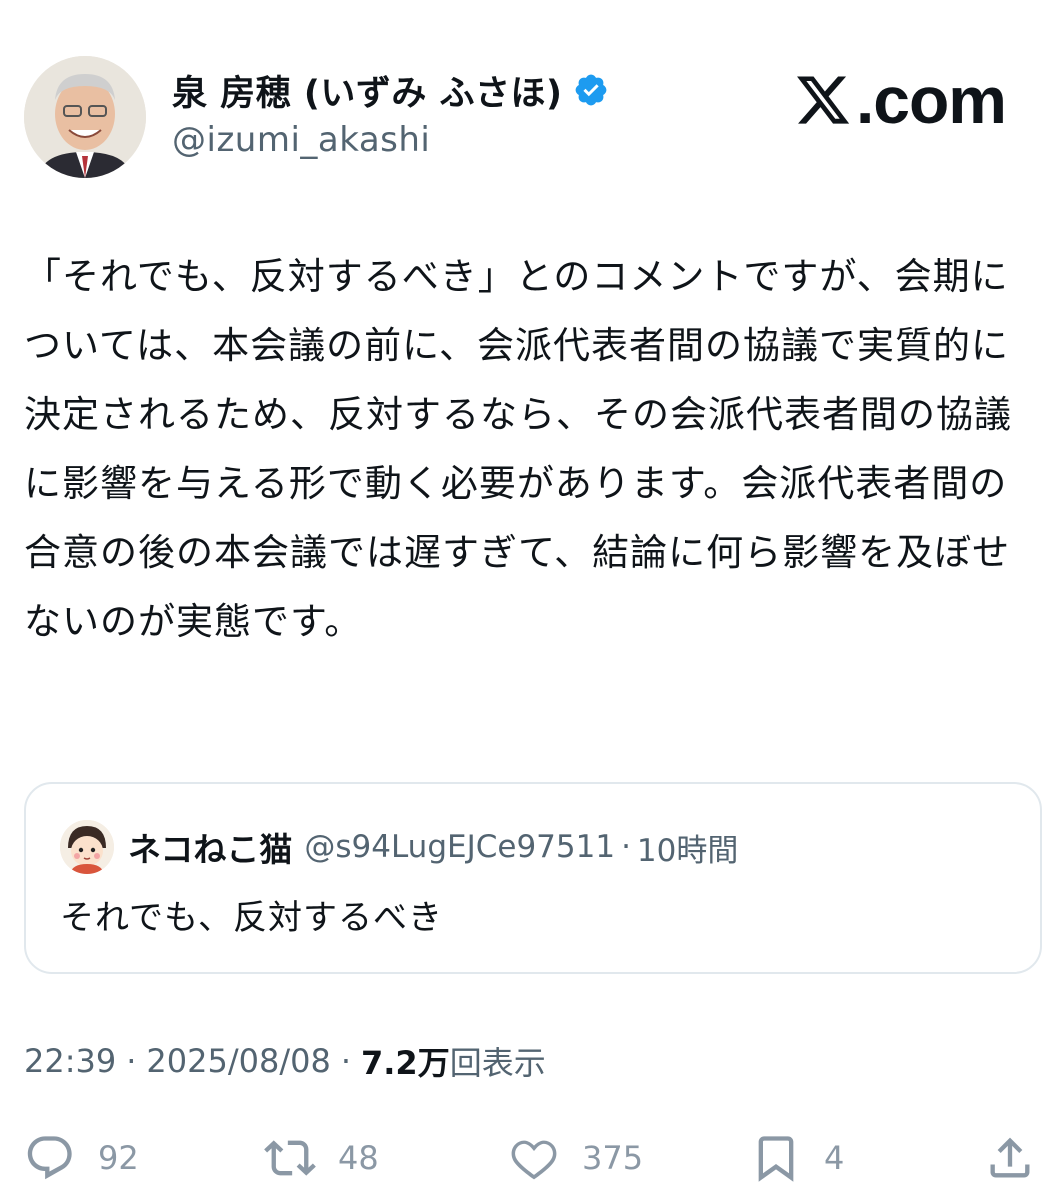 The height and width of the screenshot is (1200, 1060). What do you see at coordinates (931, 100) in the screenshot?
I see `brand-label: .com` at bounding box center [931, 100].